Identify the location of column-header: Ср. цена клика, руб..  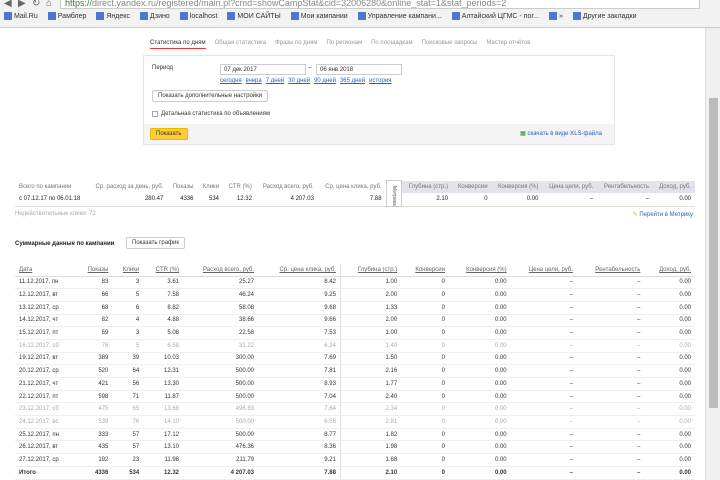
(299, 270).